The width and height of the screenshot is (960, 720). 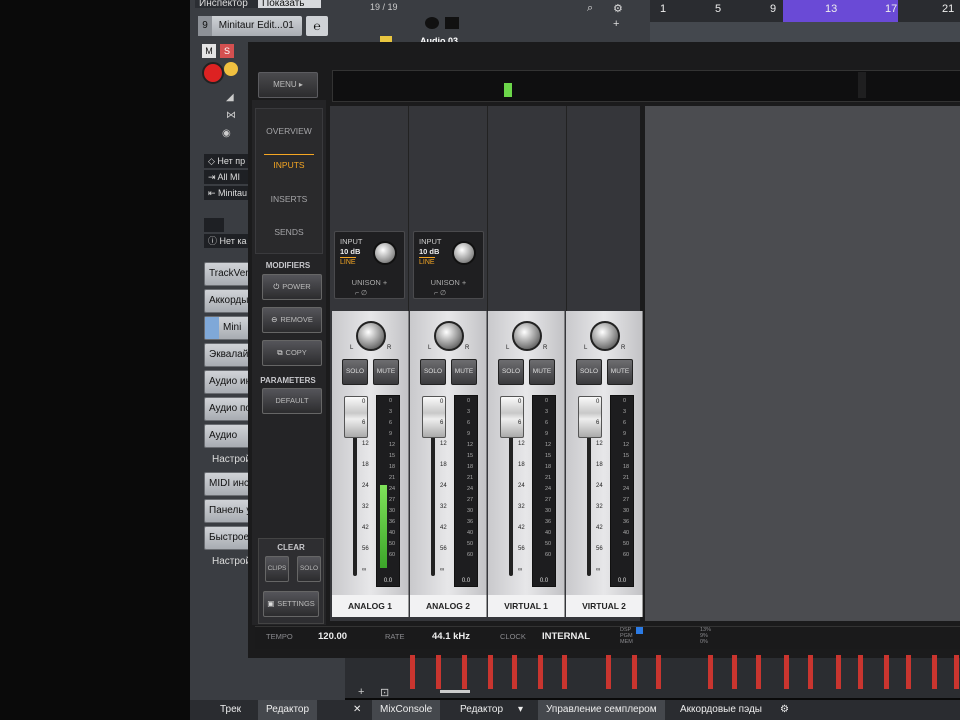 What do you see at coordinates (289, 4) in the screenshot?
I see `tab-show: Показать` at bounding box center [289, 4].